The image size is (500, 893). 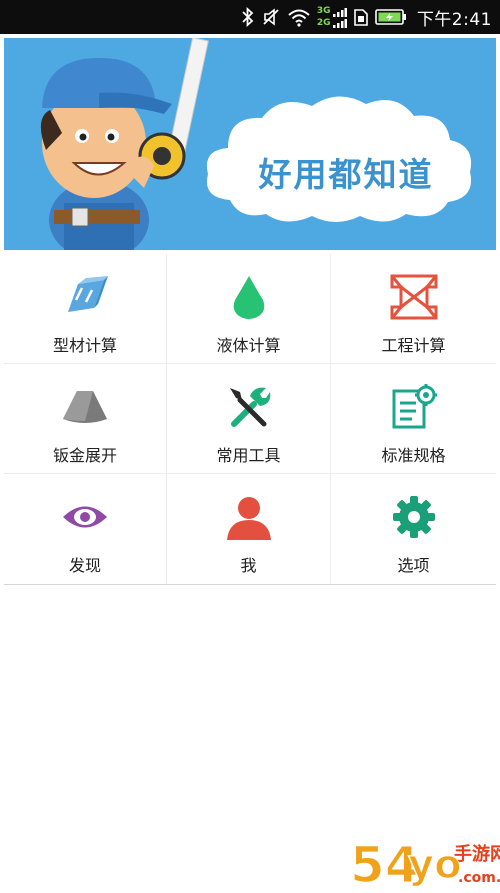 I want to click on menu-item-me: 我, so click(x=249, y=529).